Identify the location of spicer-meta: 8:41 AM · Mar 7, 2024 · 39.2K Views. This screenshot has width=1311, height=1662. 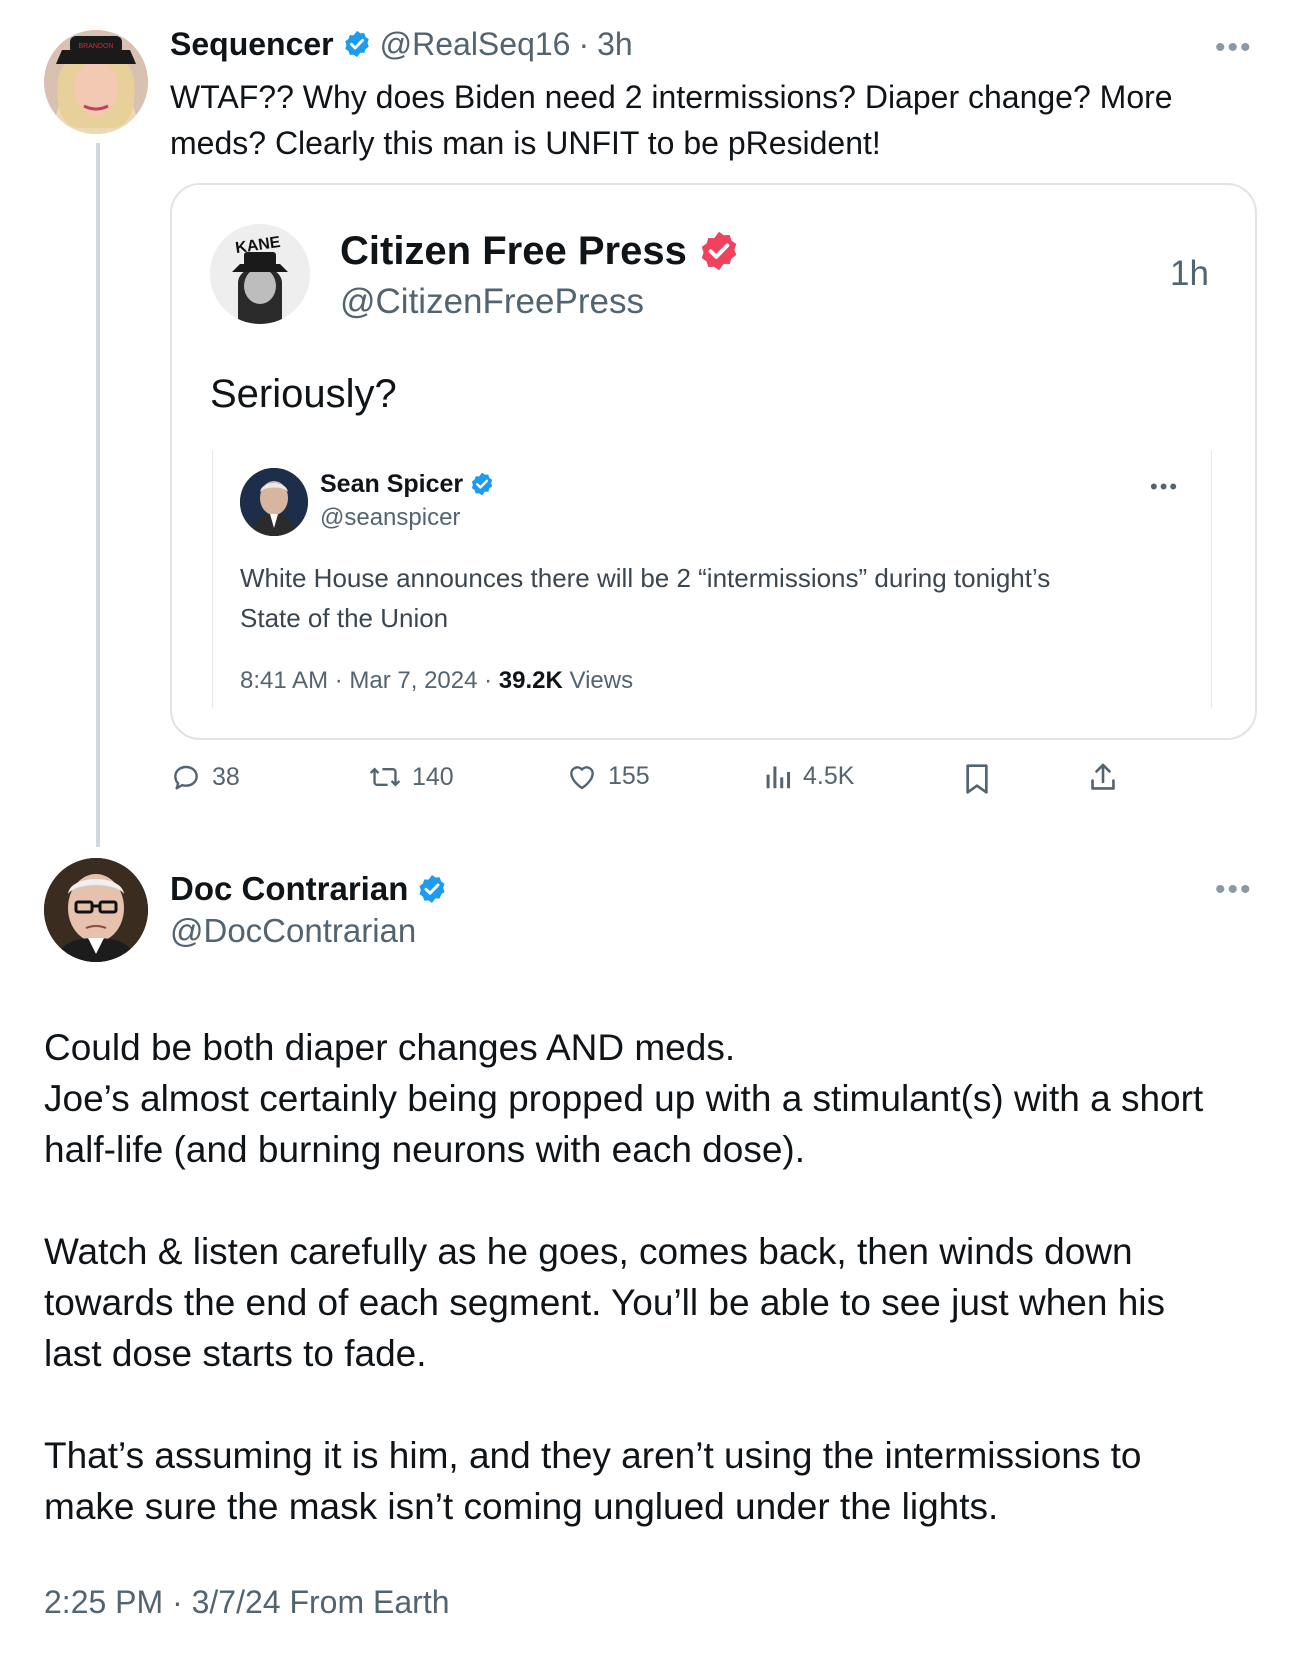
(436, 681).